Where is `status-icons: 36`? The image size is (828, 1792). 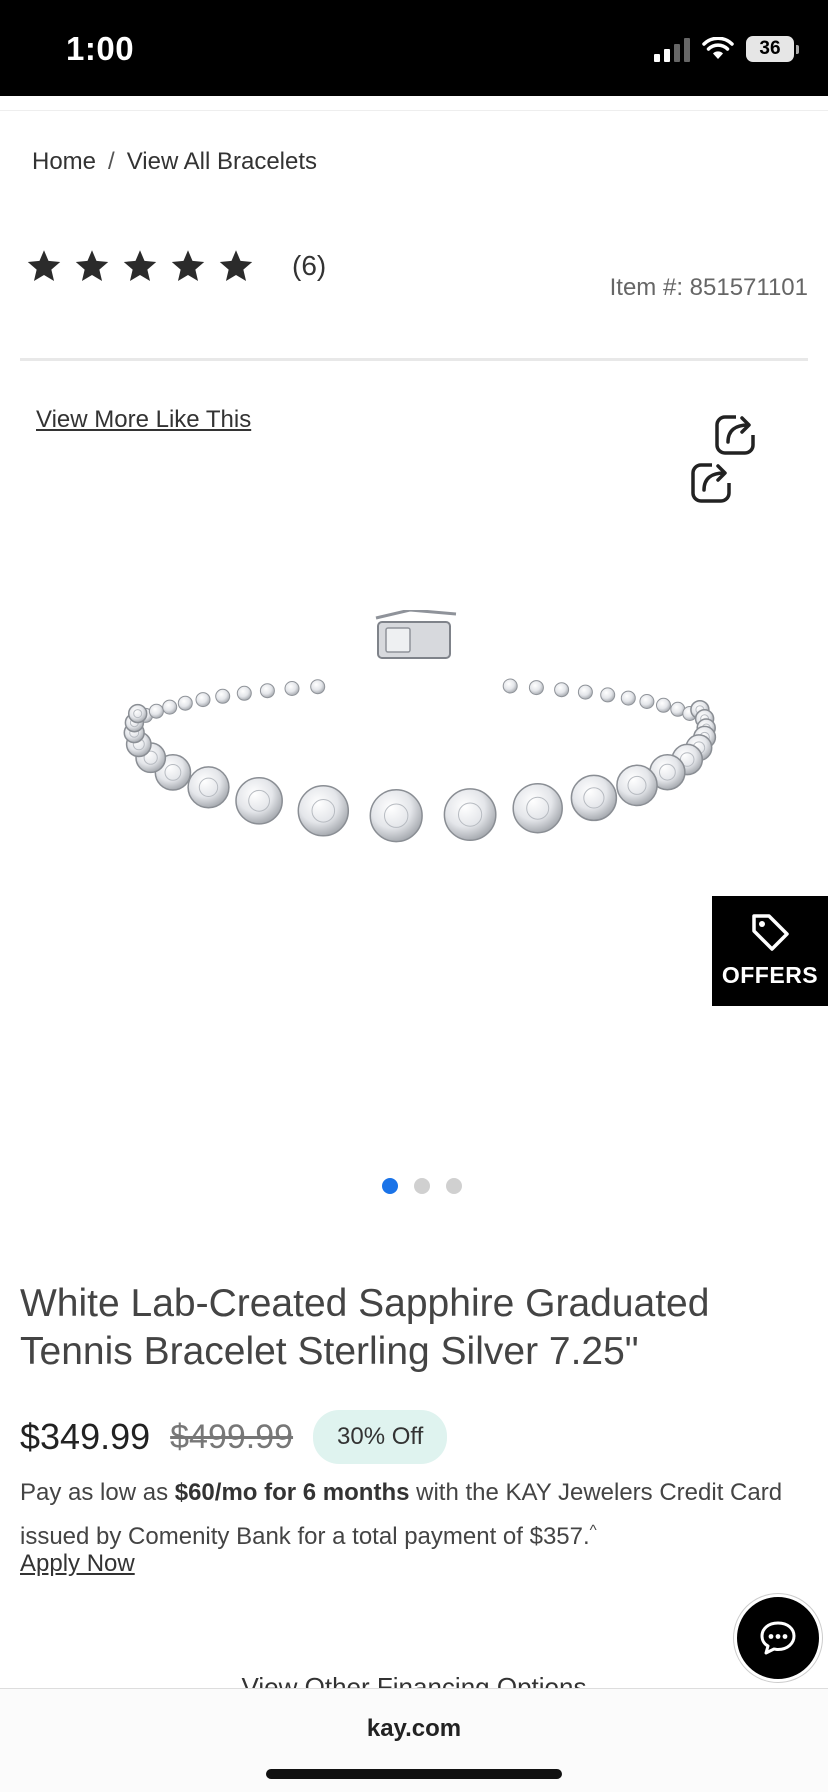
status-icons: 36 is located at coordinates (726, 49).